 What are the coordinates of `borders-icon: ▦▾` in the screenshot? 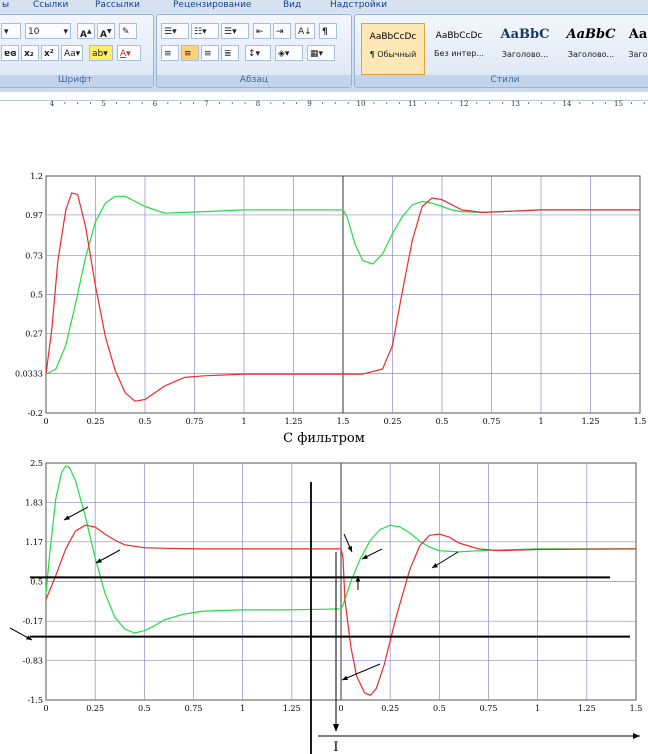 It's located at (321, 53).